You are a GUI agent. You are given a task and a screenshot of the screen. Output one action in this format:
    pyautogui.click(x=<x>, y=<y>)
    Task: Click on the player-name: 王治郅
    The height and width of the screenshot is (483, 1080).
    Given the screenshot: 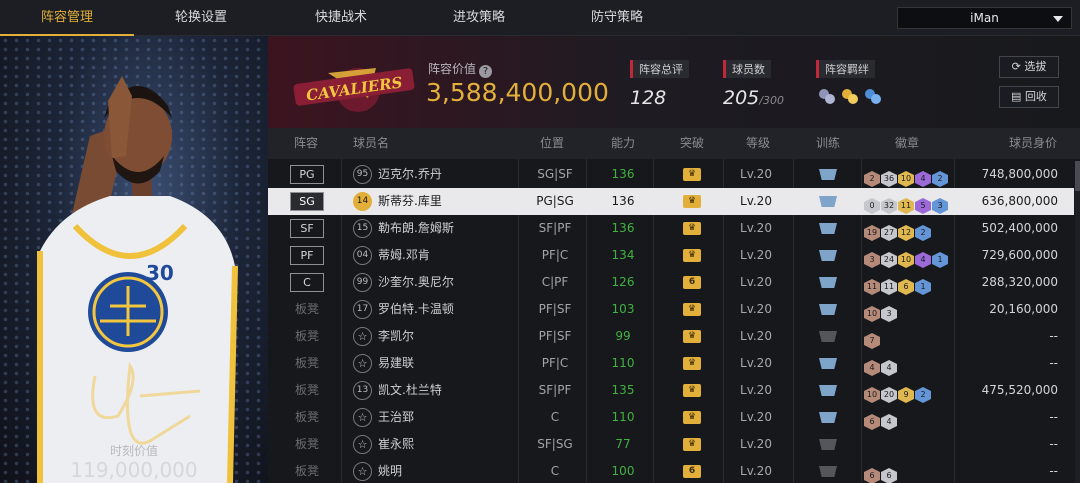 What is the action you would take?
    pyautogui.click(x=396, y=417)
    